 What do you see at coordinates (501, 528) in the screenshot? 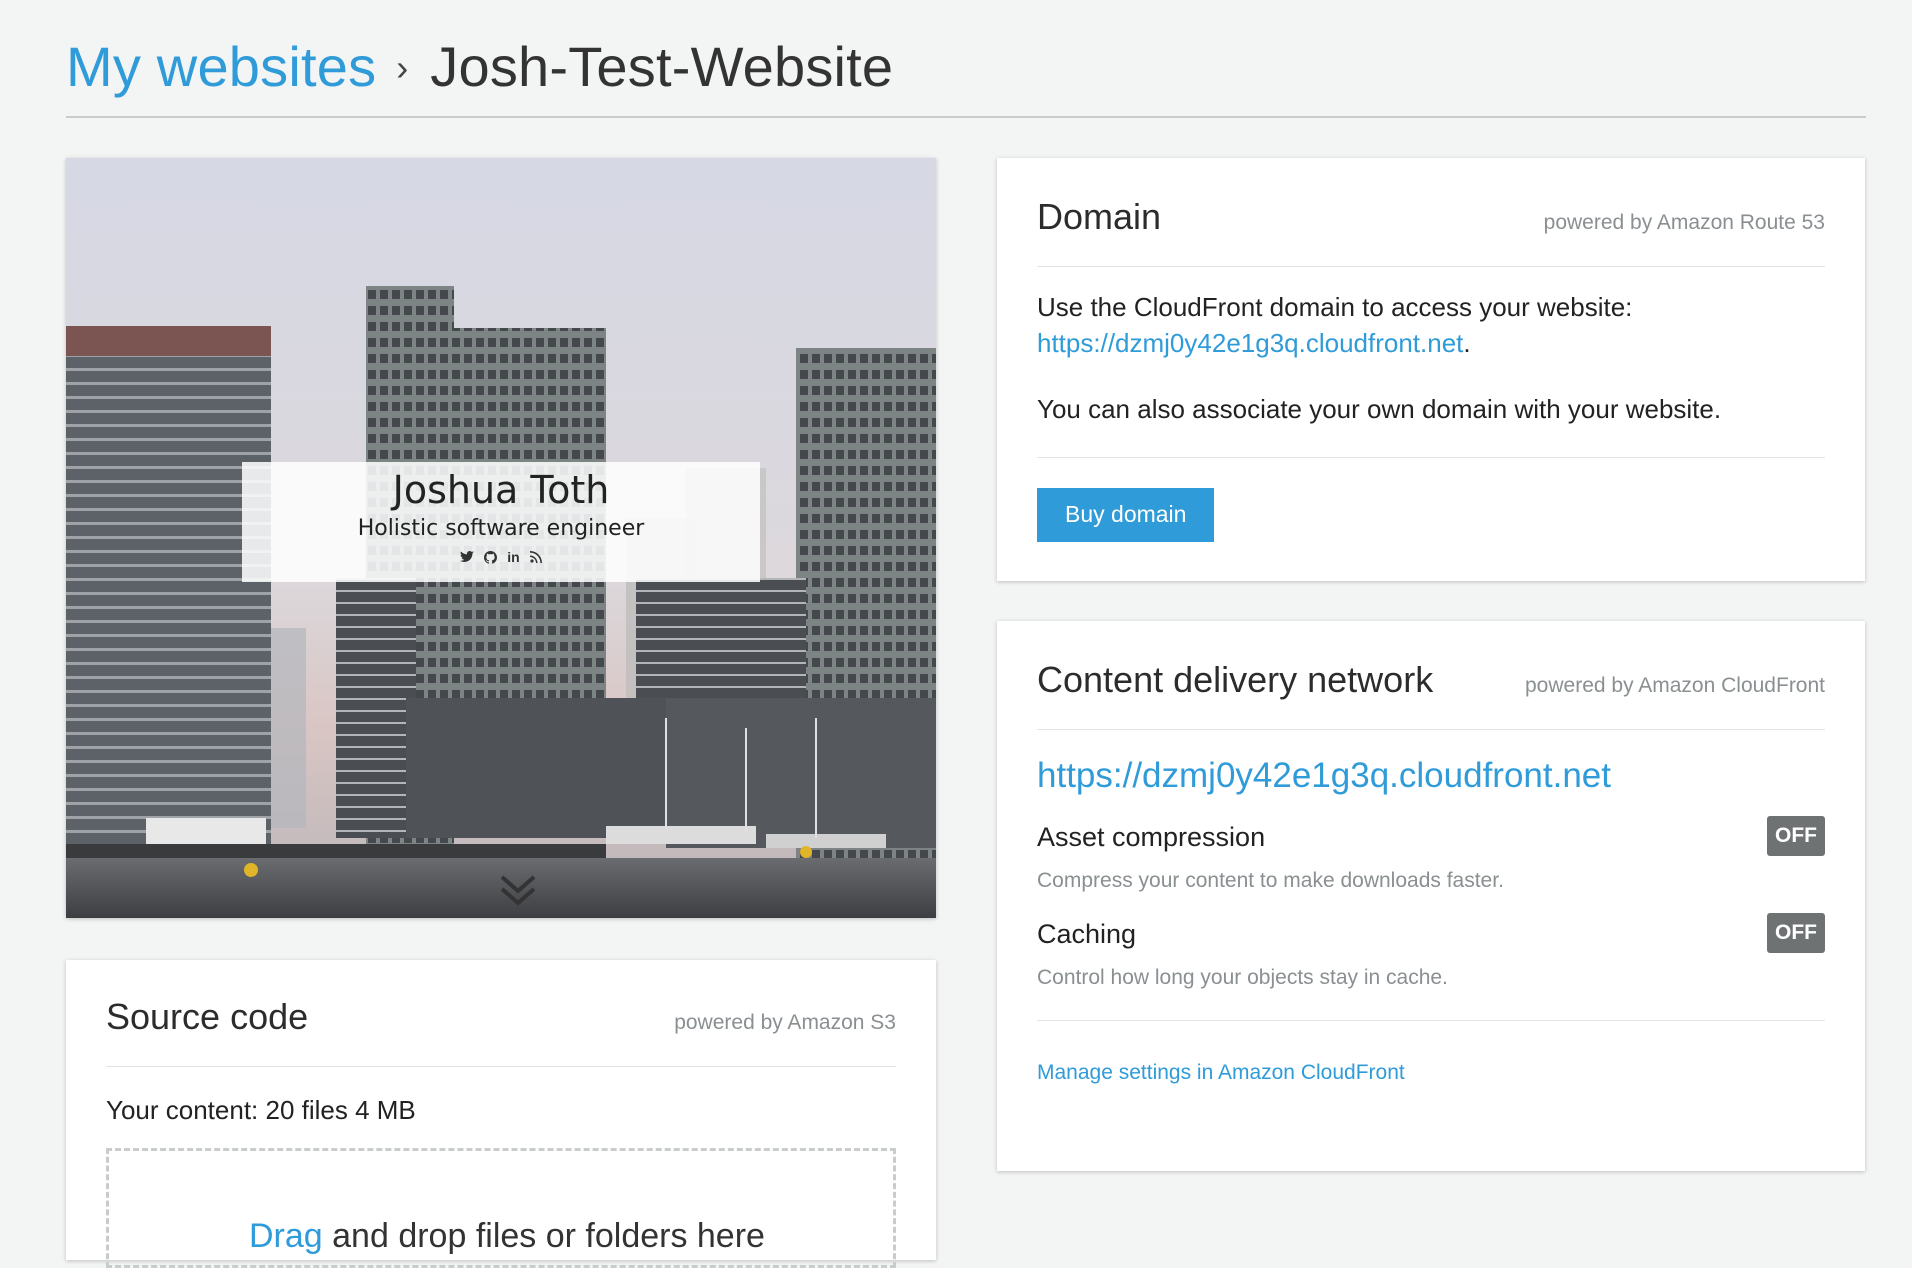
I see `preview-author-subtitle: Holistic software engineer` at bounding box center [501, 528].